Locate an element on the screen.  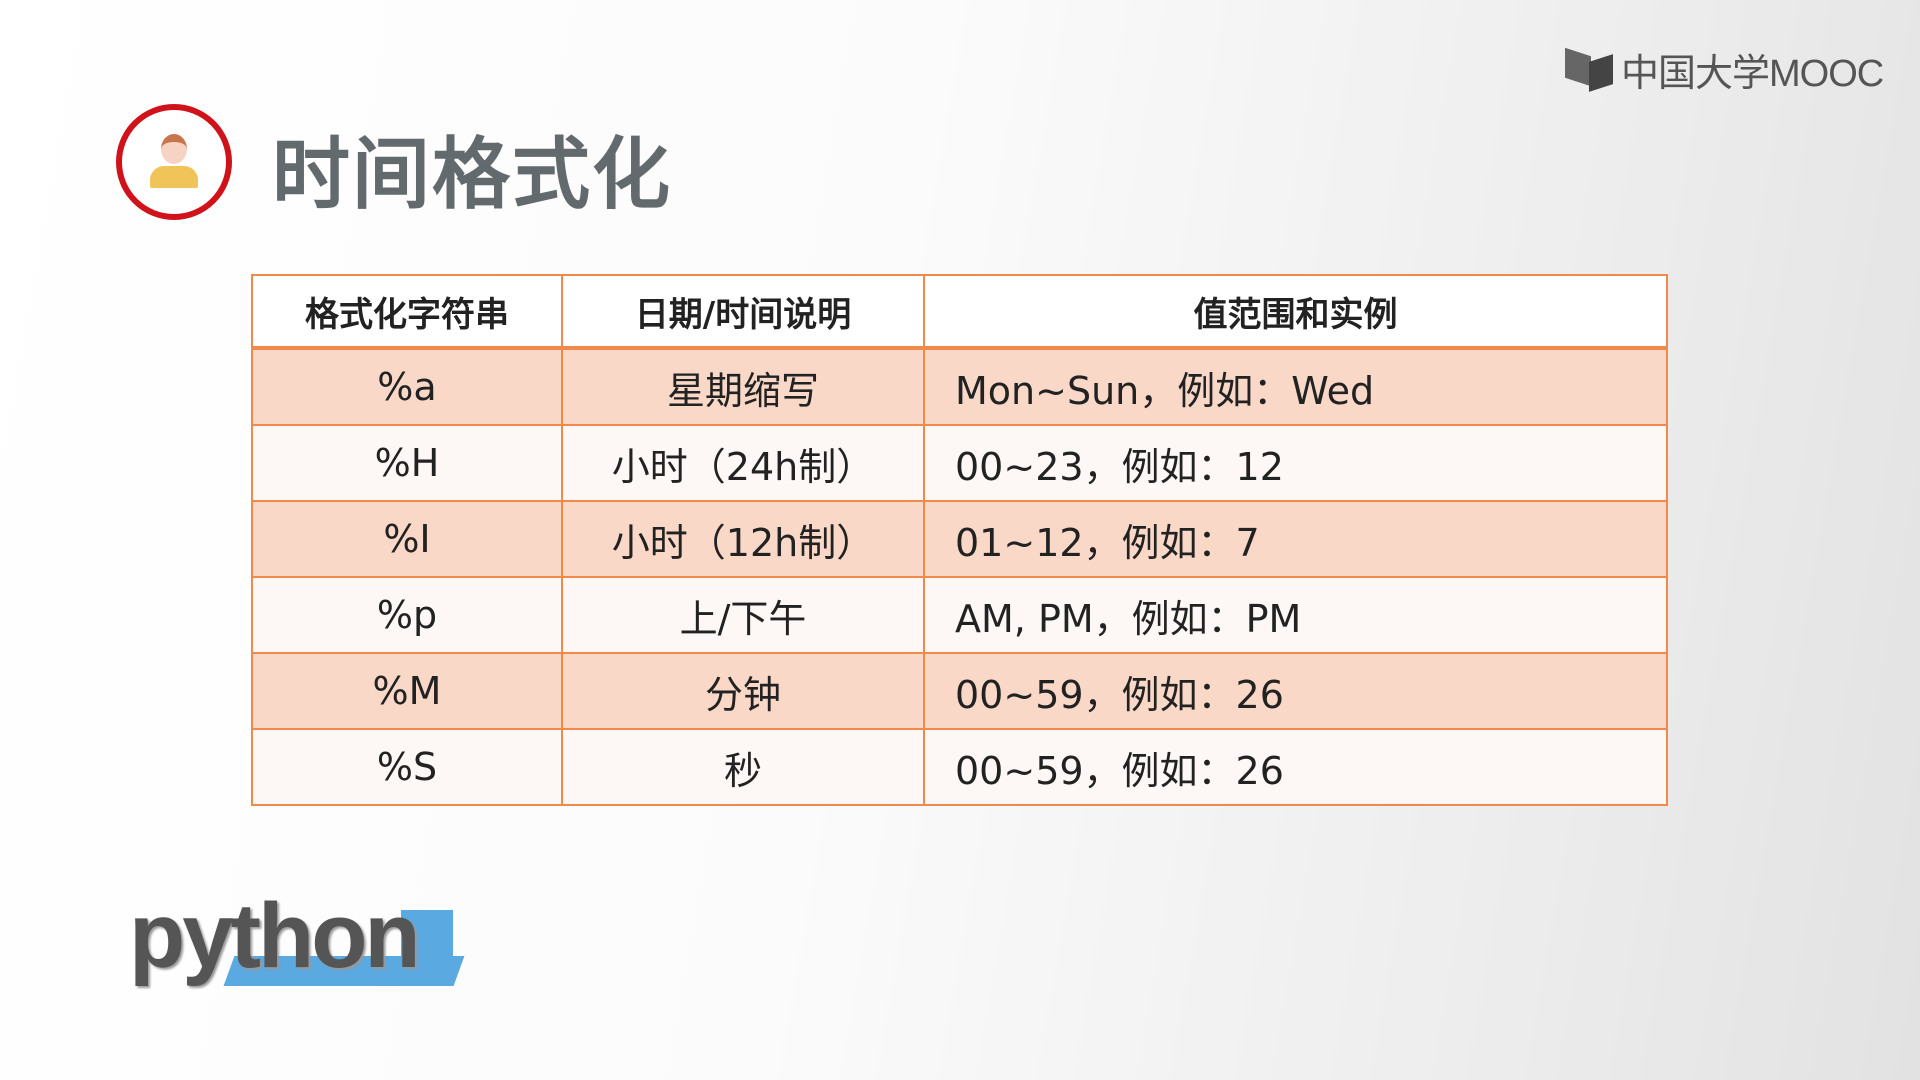
python-logo: python is located at coordinates (297, 940).